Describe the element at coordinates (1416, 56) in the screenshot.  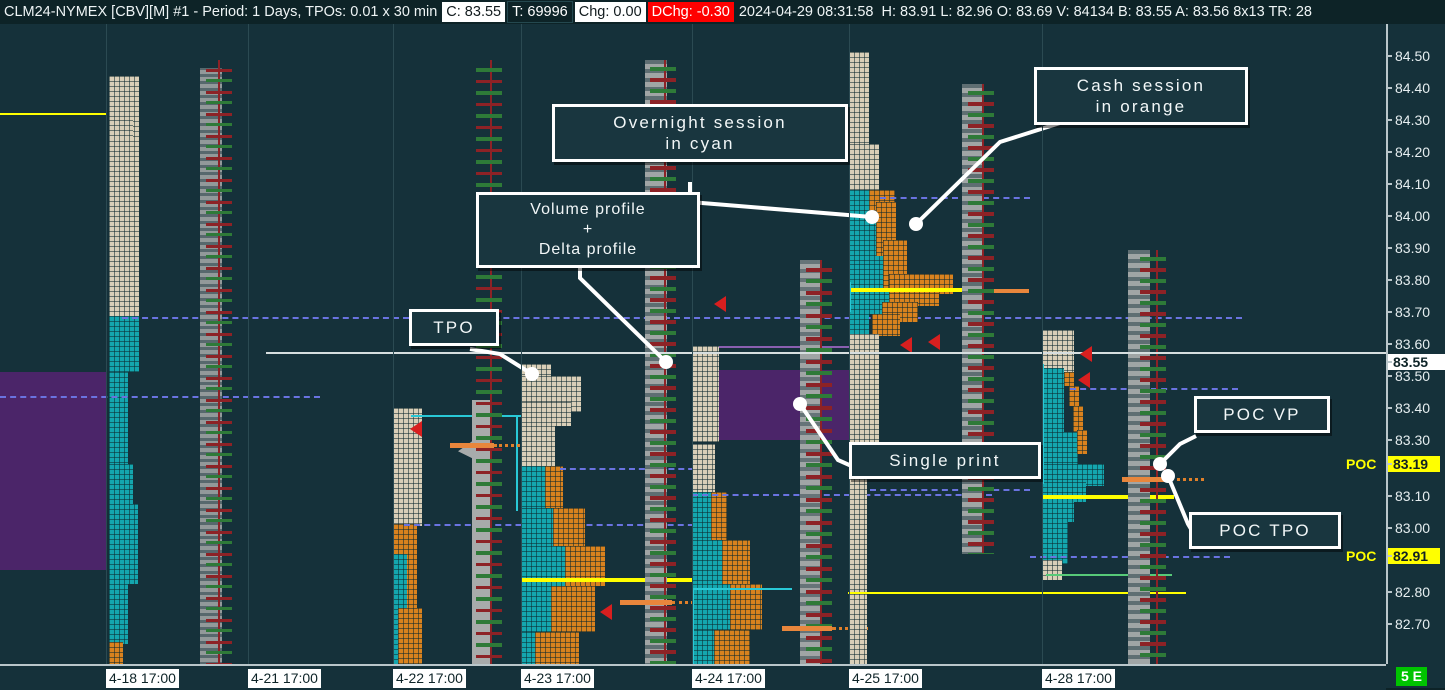
I see `price-tick-84-50: 84.50` at that location.